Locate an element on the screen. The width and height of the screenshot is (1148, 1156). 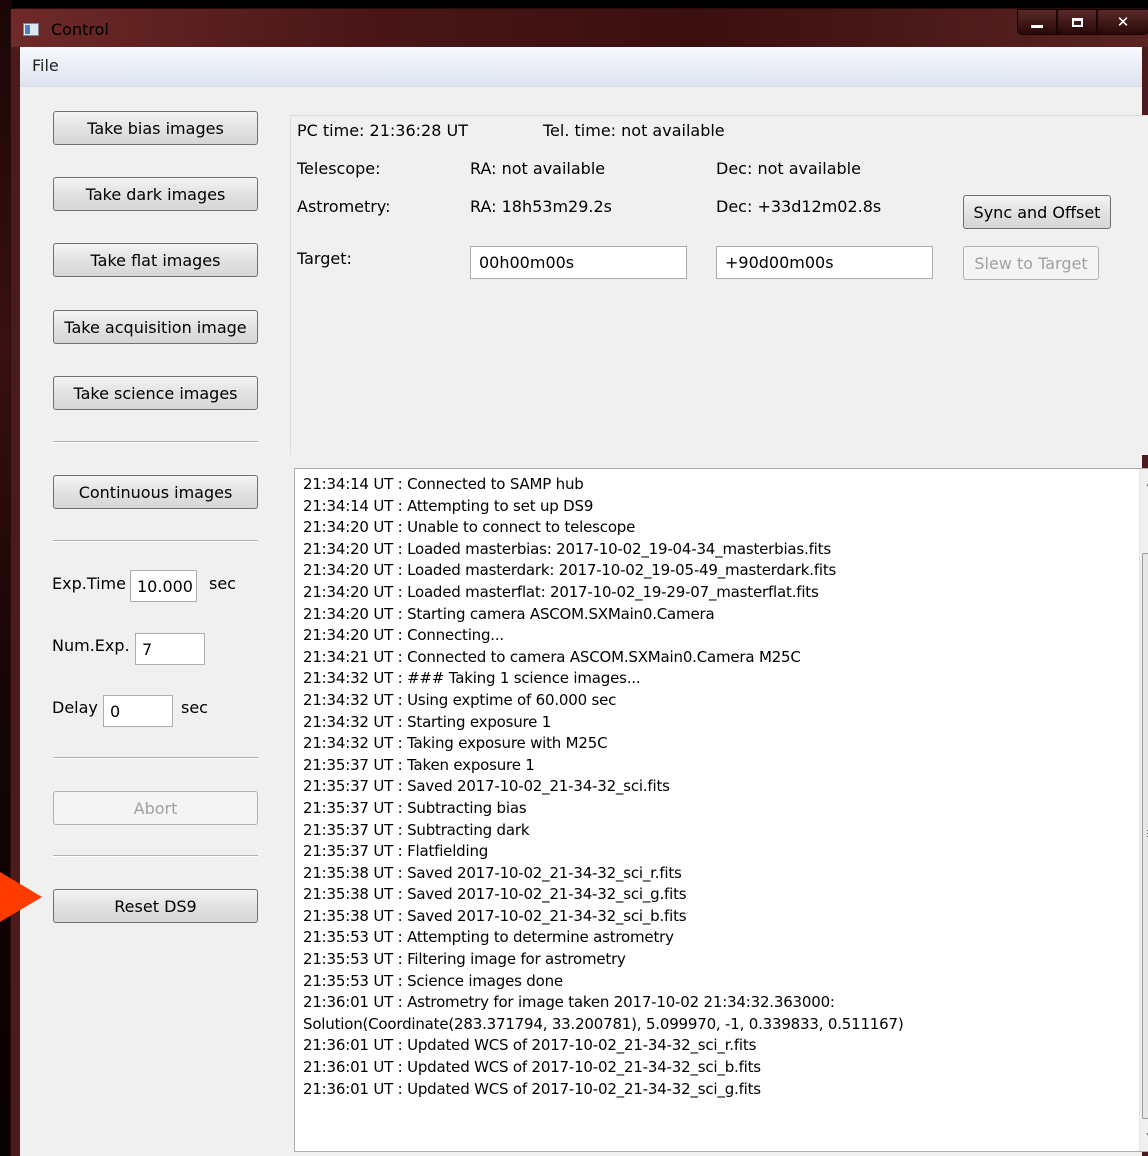
num-exp-field: 7 is located at coordinates (170, 649).